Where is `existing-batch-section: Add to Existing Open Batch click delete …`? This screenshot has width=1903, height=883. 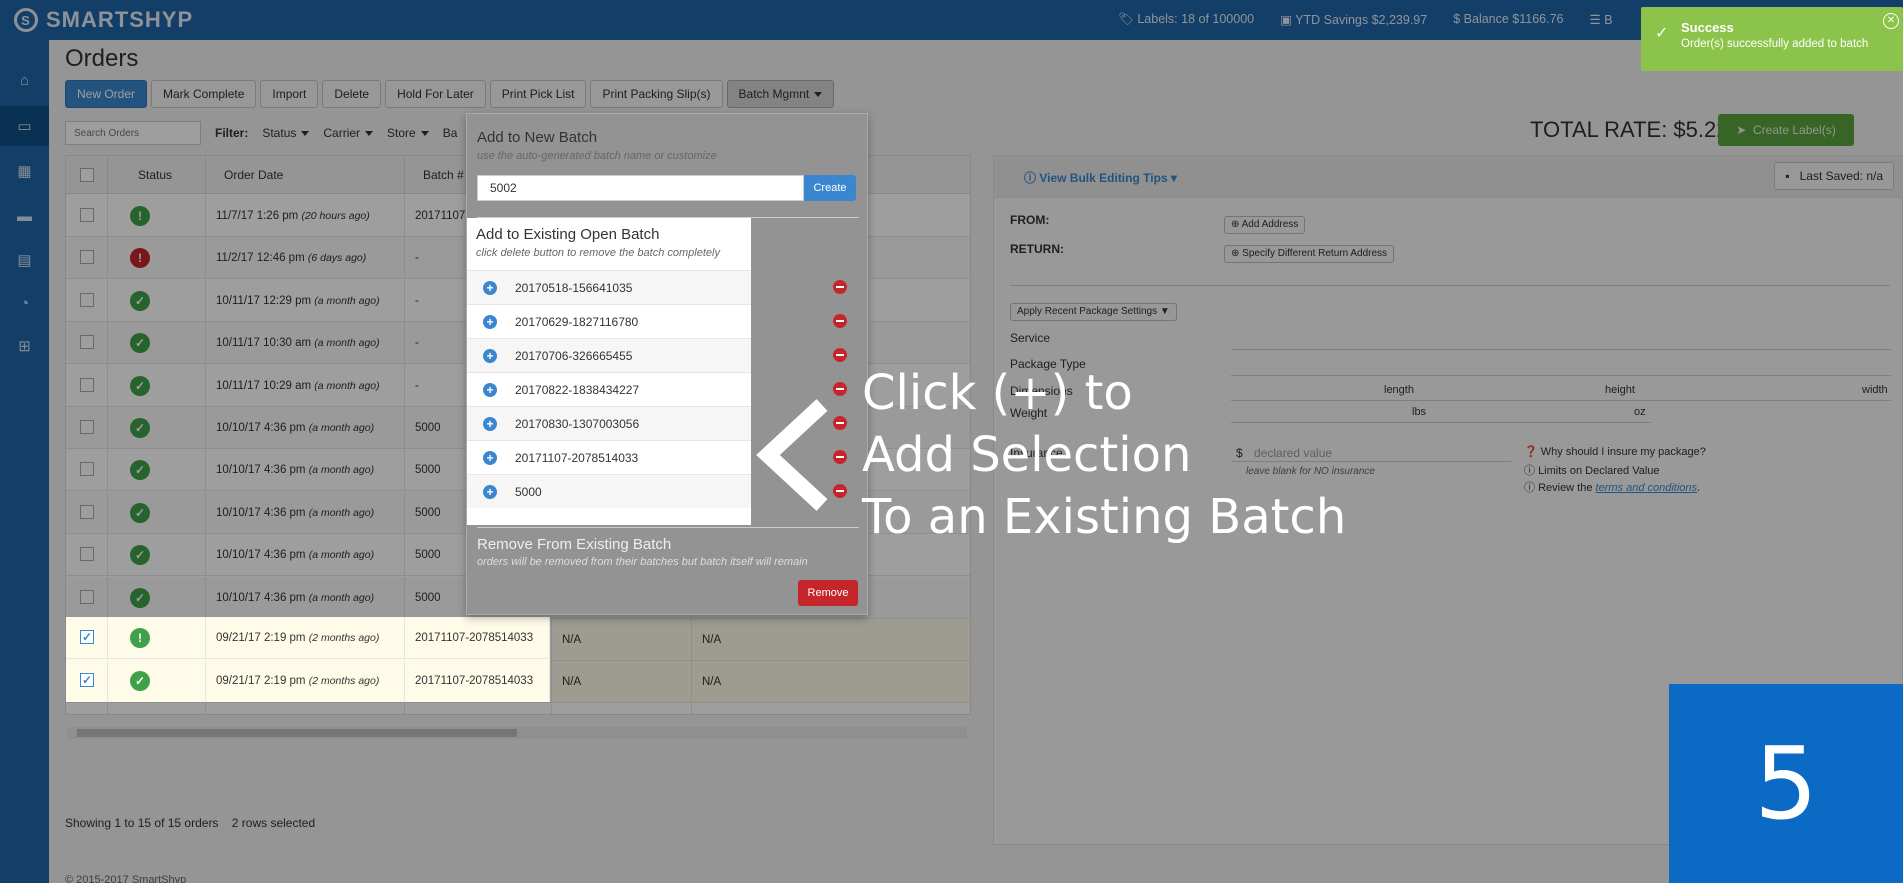
existing-batch-section: Add to Existing Open Batch click delete … is located at coordinates (609, 371).